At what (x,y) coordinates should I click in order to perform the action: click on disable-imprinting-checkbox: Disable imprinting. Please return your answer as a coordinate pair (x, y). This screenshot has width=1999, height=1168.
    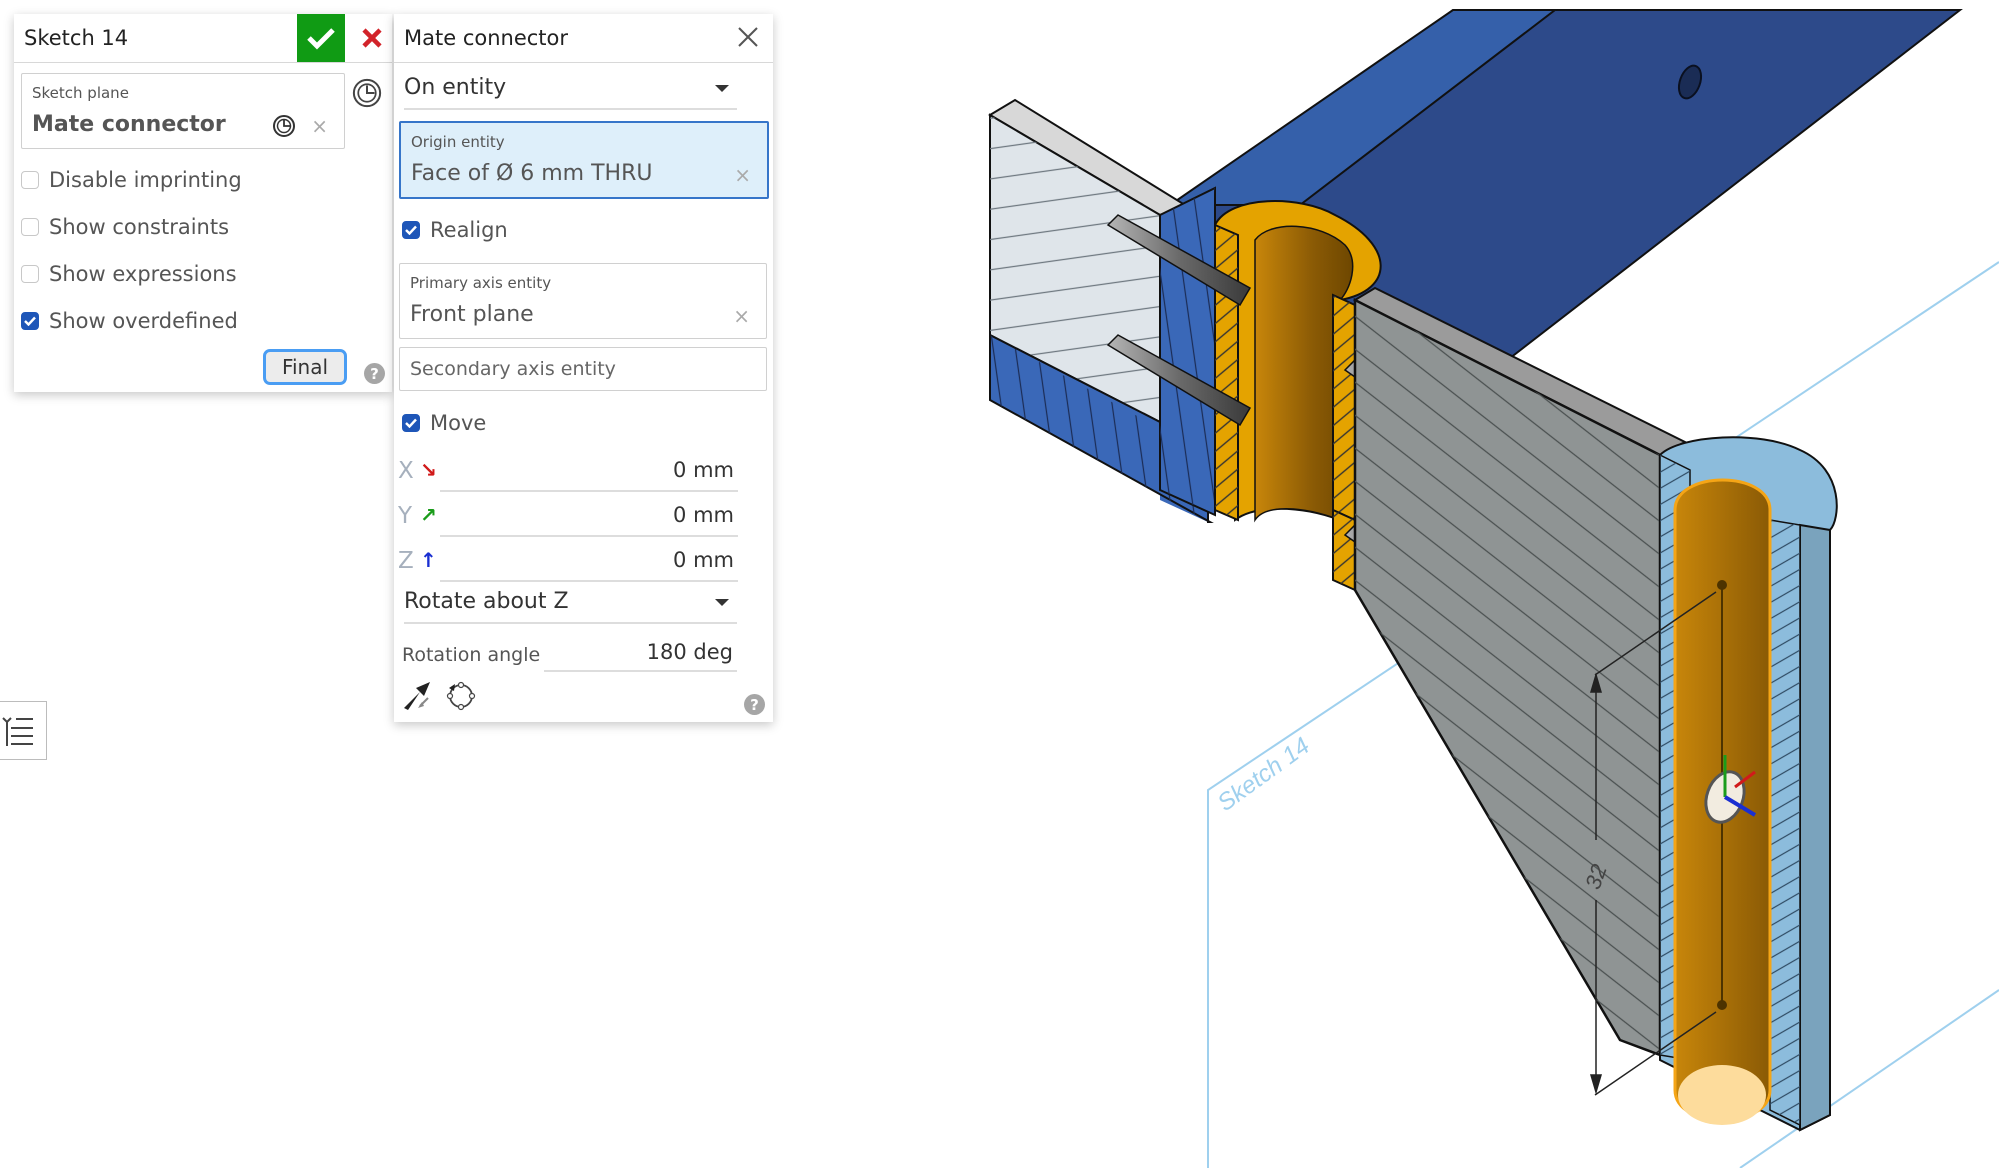
    Looking at the image, I should click on (131, 180).